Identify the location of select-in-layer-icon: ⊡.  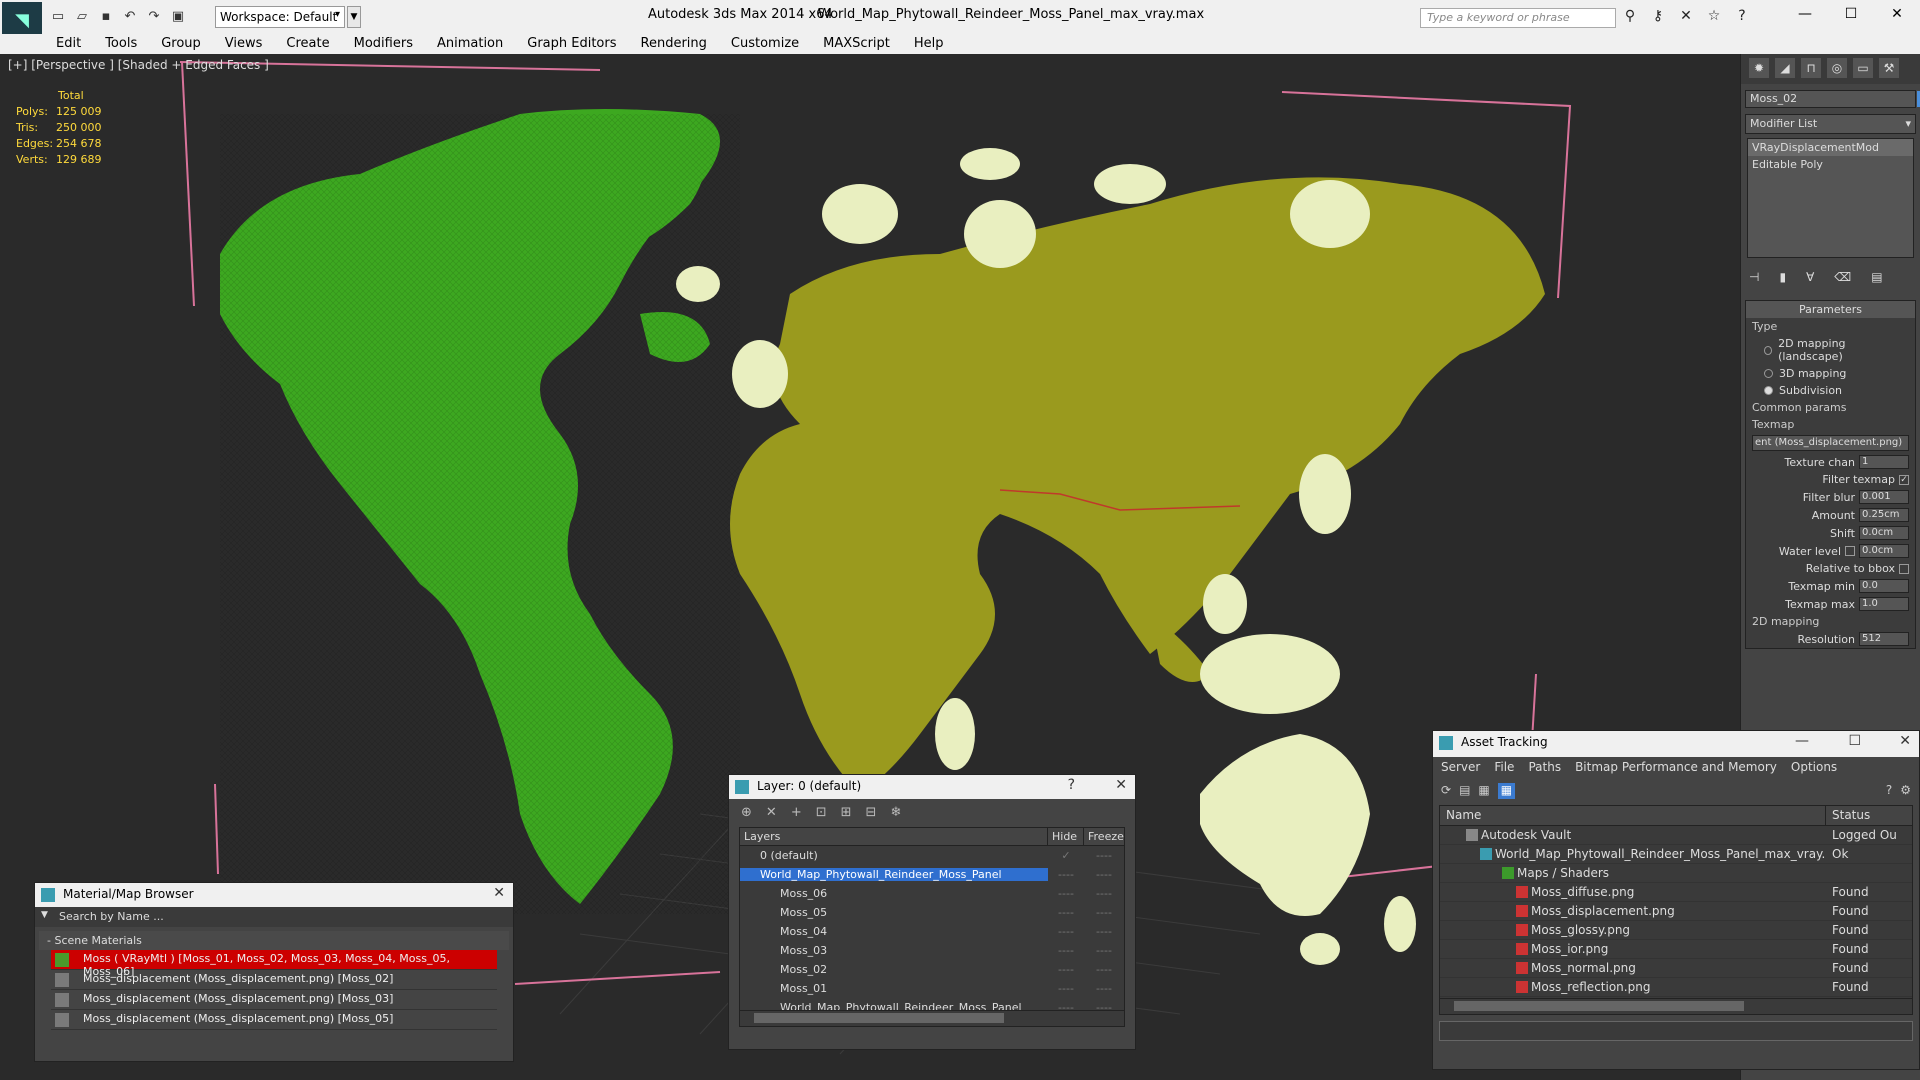
(821, 812).